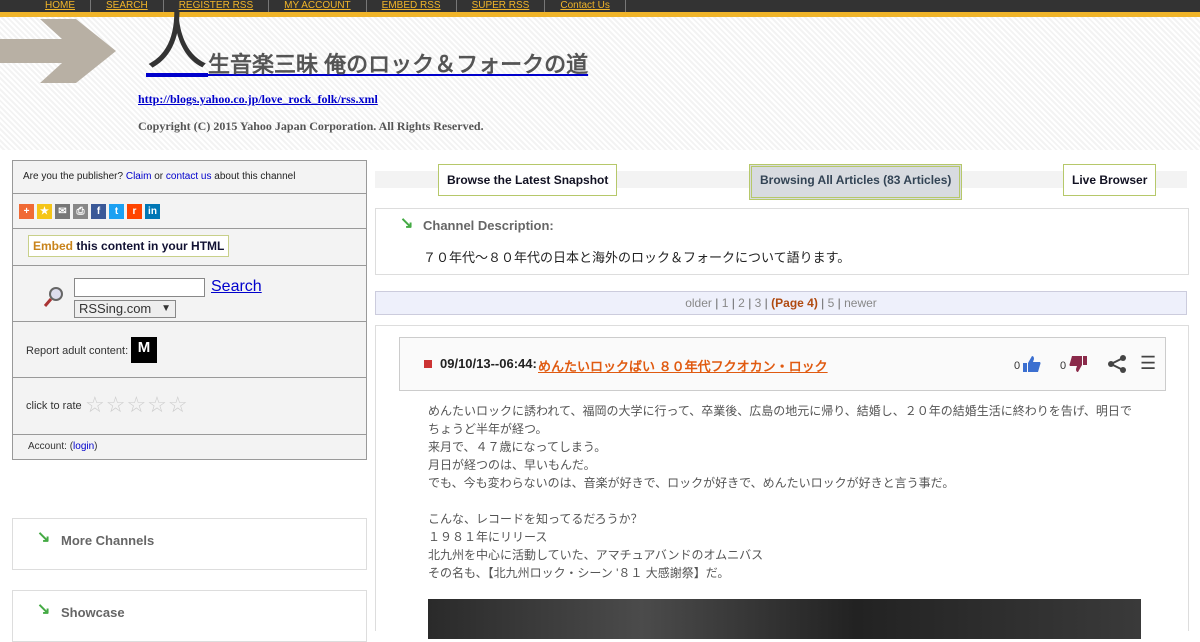  I want to click on thumbs-up-icon, so click(1032, 364).